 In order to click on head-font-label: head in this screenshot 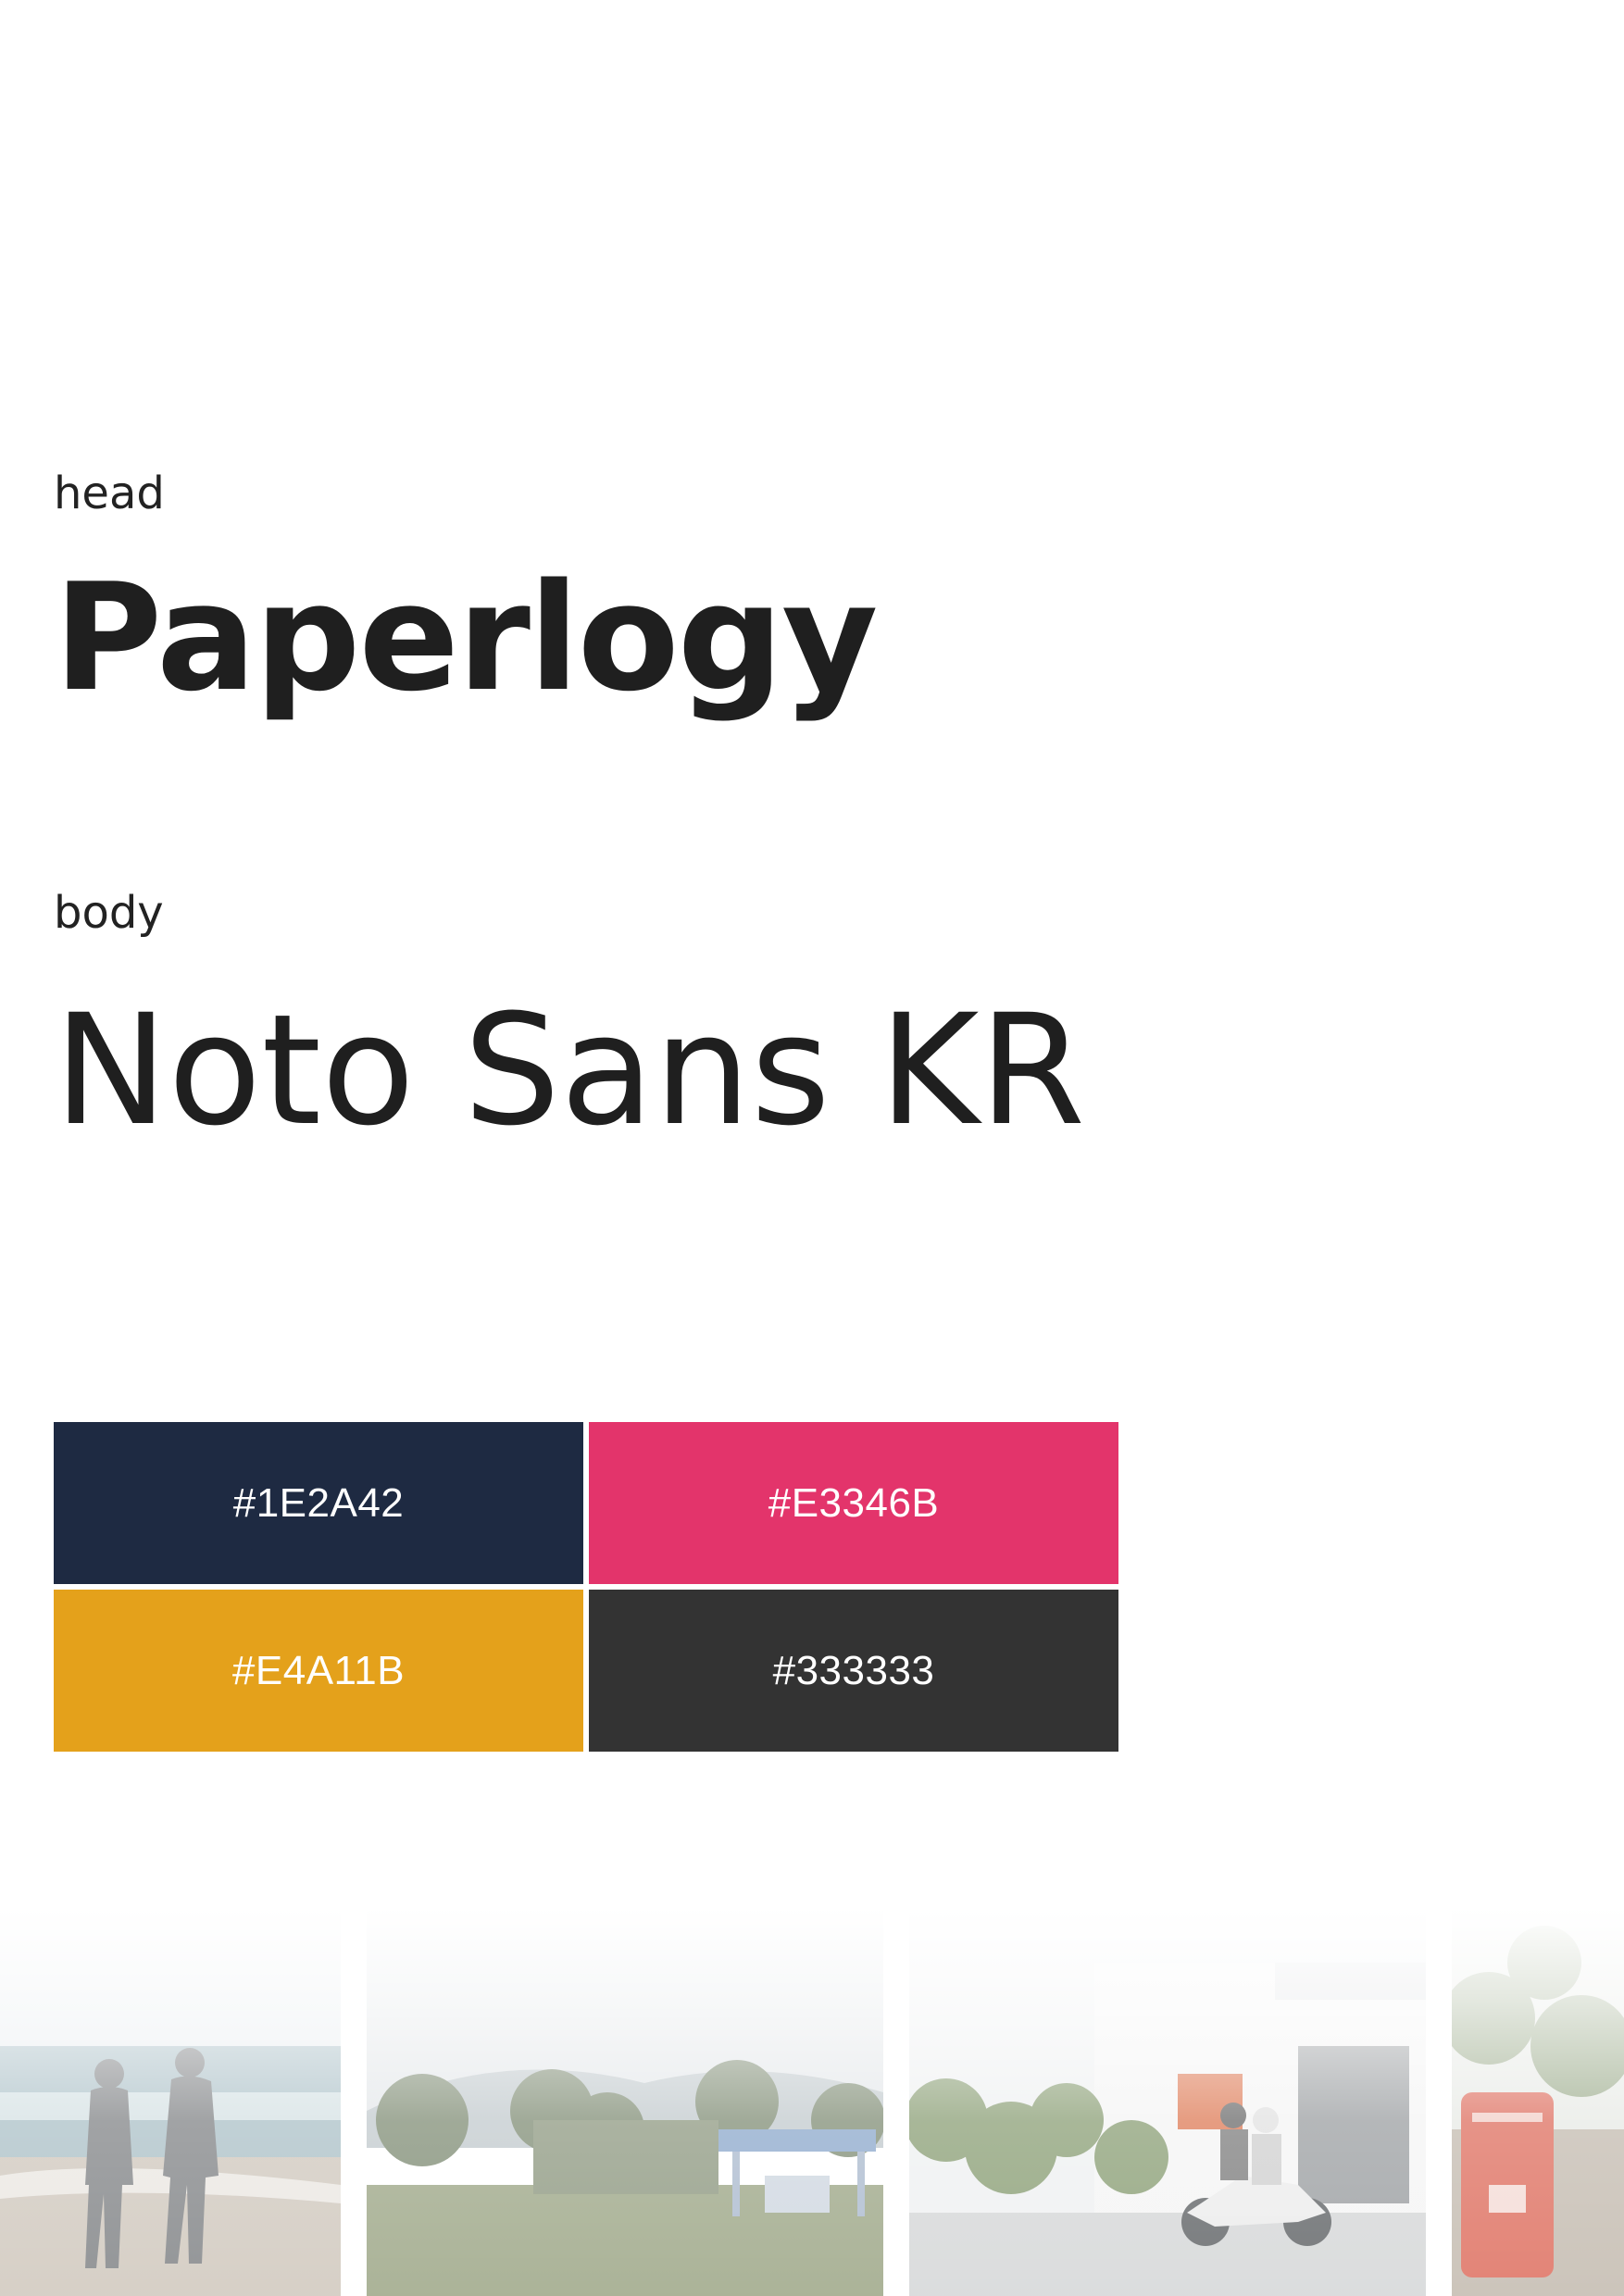, I will do `click(109, 493)`.